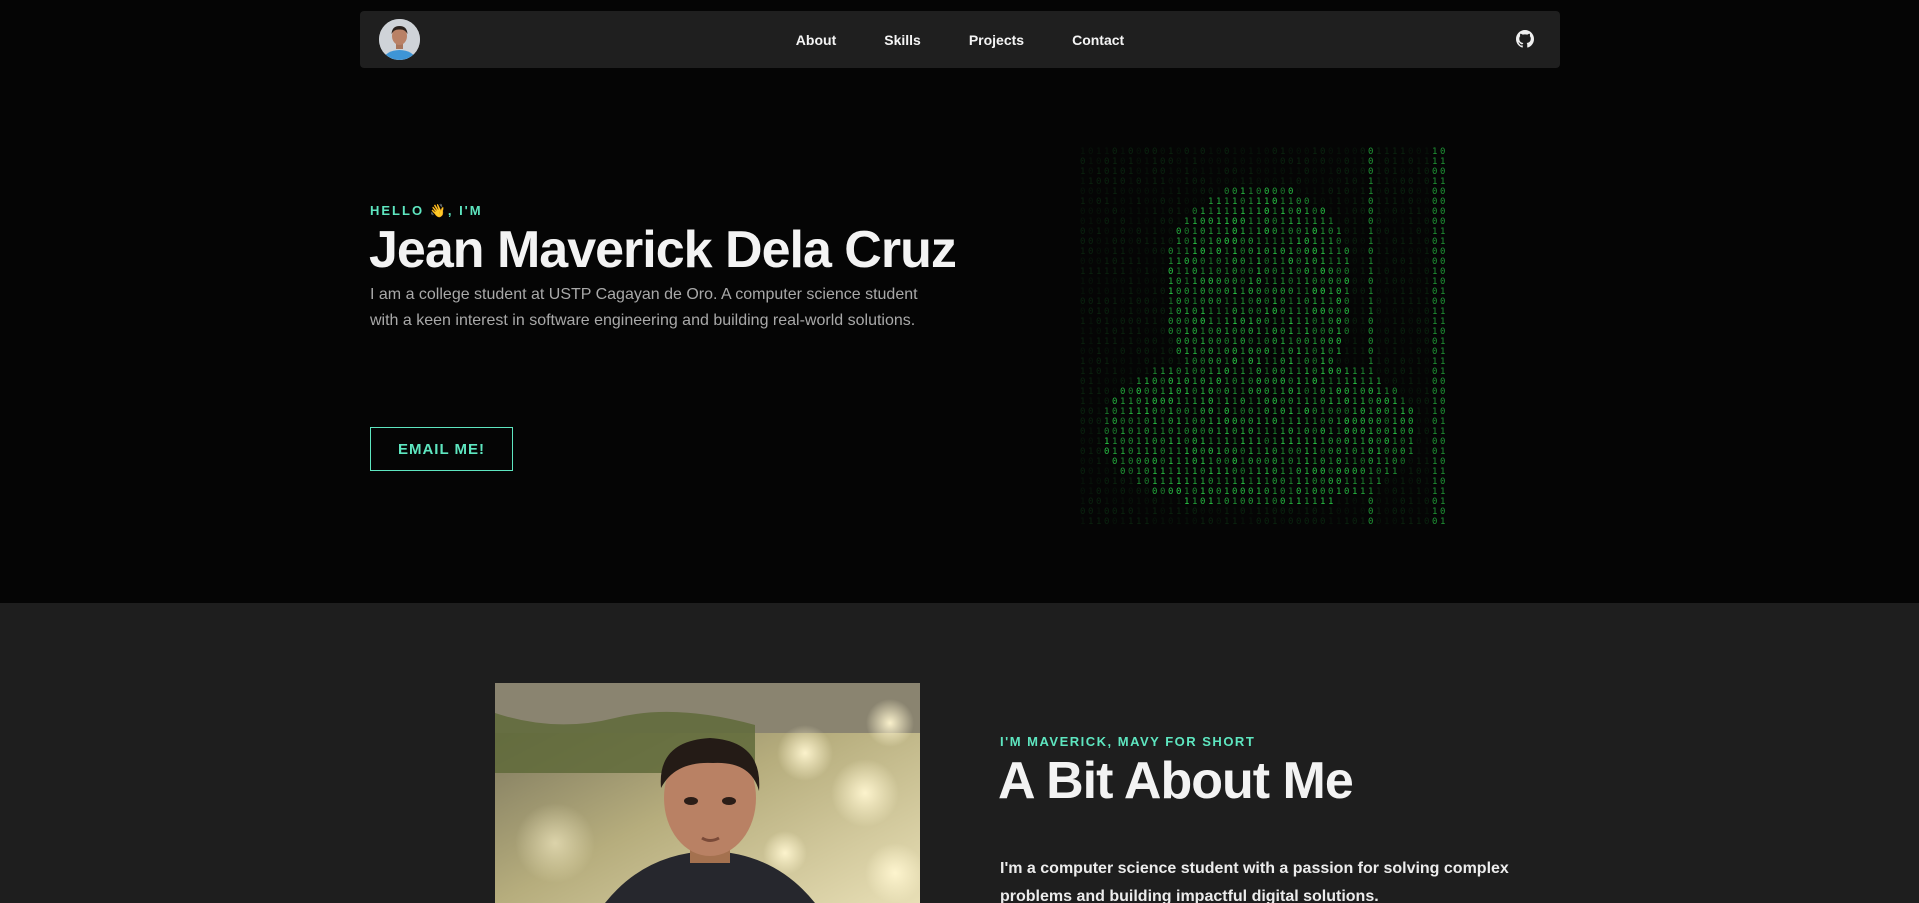 This screenshot has height=903, width=1919. Describe the element at coordinates (902, 40) in the screenshot. I see `nav-link-skills: Skills` at that location.